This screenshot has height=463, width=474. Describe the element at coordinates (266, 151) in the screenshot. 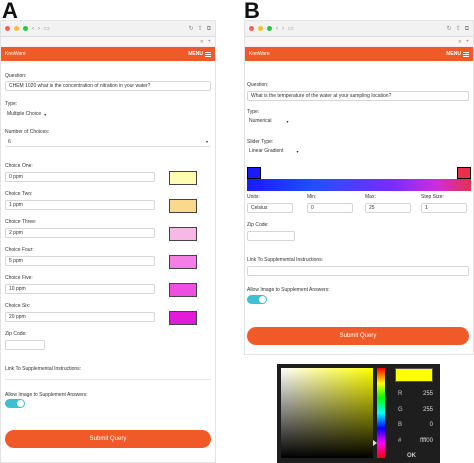

I see `slider-type-value: Linear Gradient` at that location.